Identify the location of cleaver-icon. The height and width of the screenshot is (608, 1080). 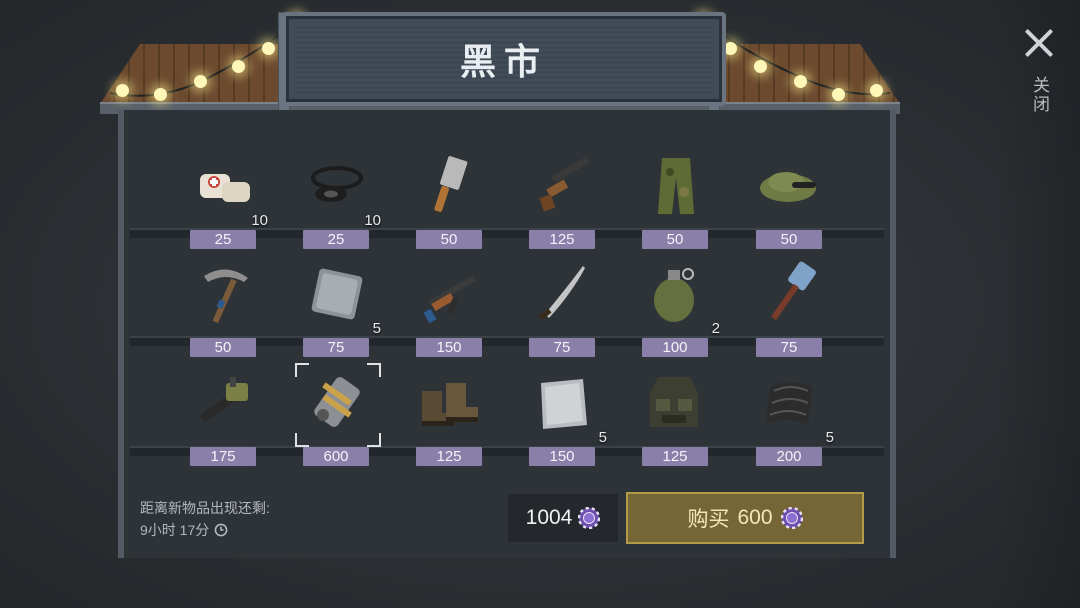
(450, 186).